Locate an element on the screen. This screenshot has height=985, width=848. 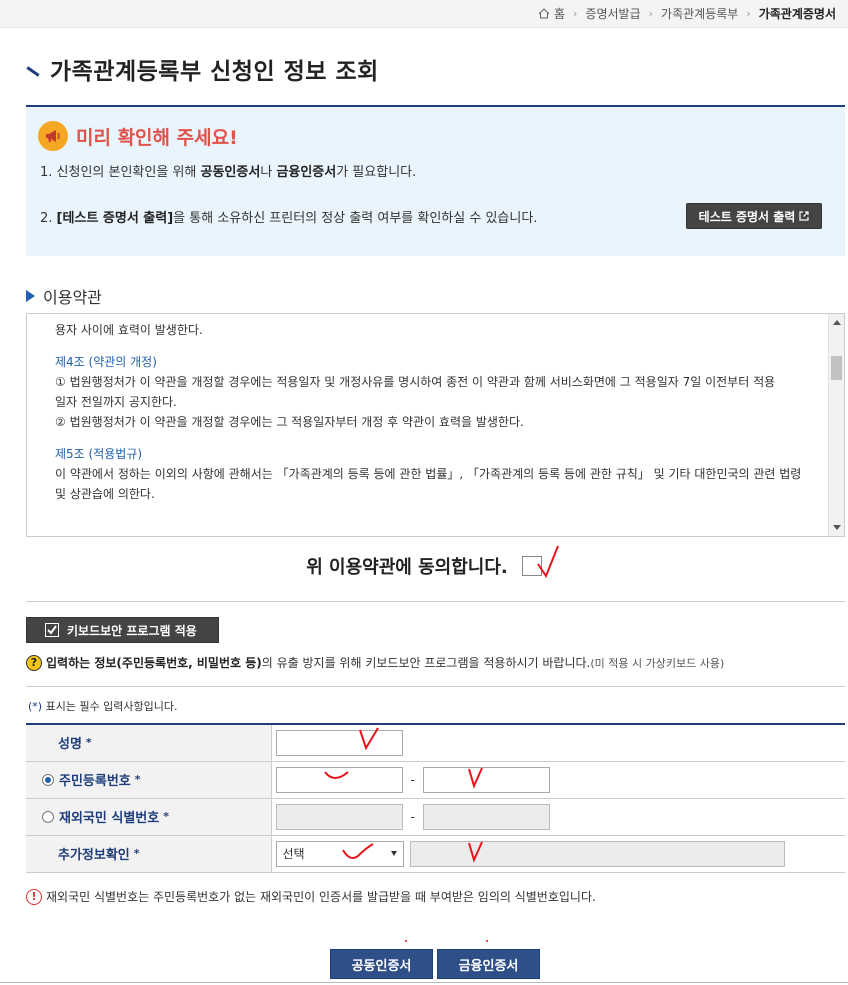
rrn-label: 주민등록번호 is located at coordinates (95, 781).